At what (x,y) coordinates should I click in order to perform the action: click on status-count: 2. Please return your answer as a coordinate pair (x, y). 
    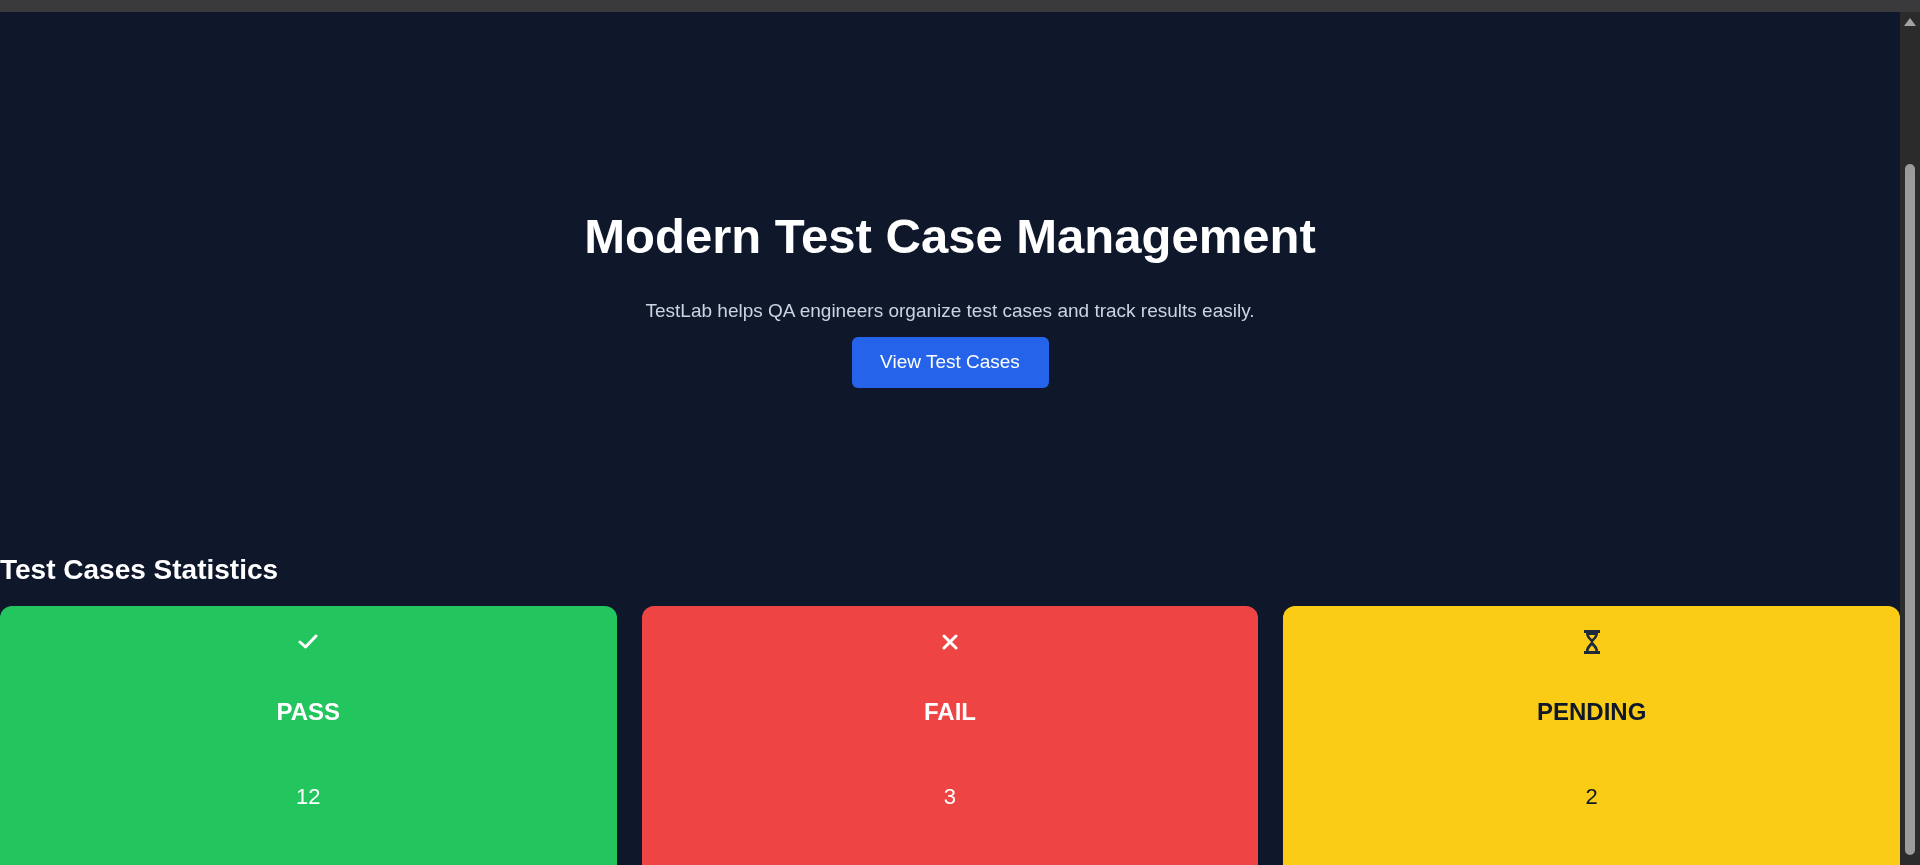
    Looking at the image, I should click on (1591, 797).